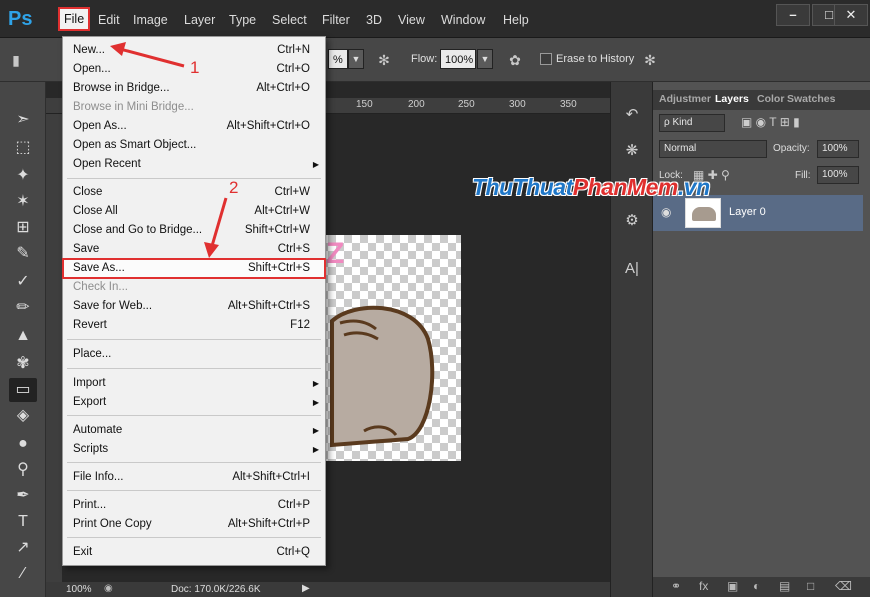  What do you see at coordinates (234, 187) in the screenshot?
I see `annotation-step-2: 2` at bounding box center [234, 187].